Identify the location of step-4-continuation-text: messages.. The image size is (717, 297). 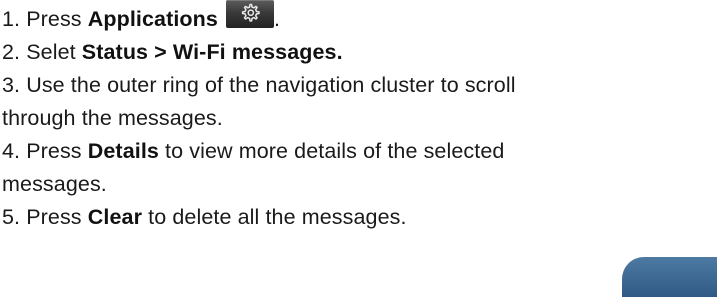
(54, 184).